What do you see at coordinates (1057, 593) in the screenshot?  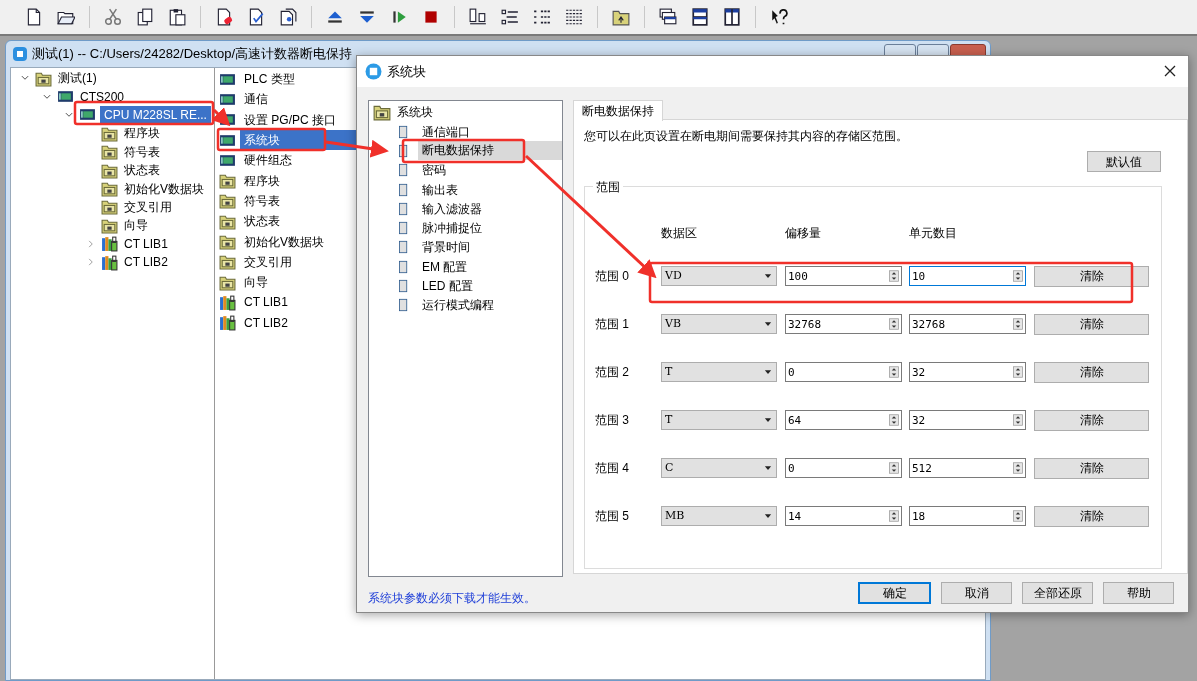 I see `dialog-button: 全部还原` at bounding box center [1057, 593].